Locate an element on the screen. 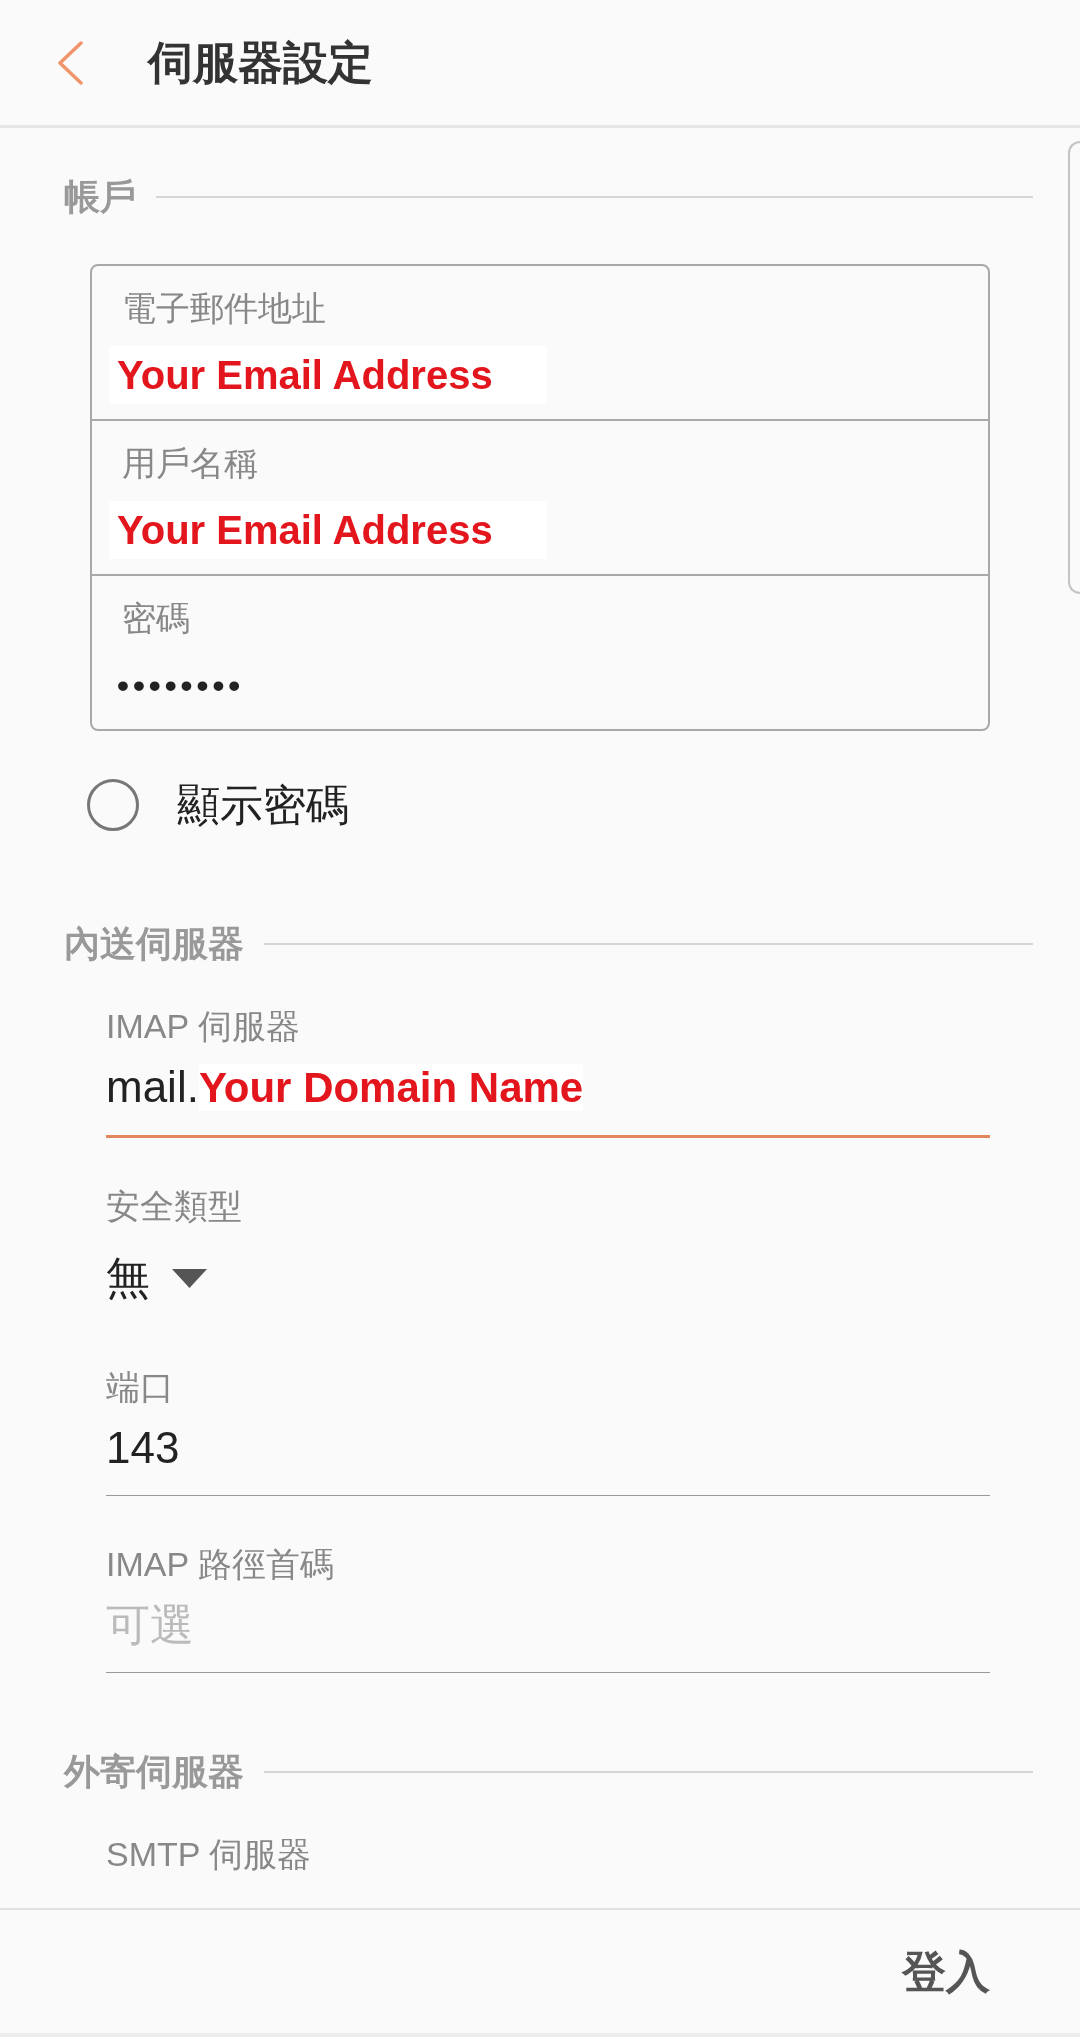  field-label: 密碼 is located at coordinates (156, 618).